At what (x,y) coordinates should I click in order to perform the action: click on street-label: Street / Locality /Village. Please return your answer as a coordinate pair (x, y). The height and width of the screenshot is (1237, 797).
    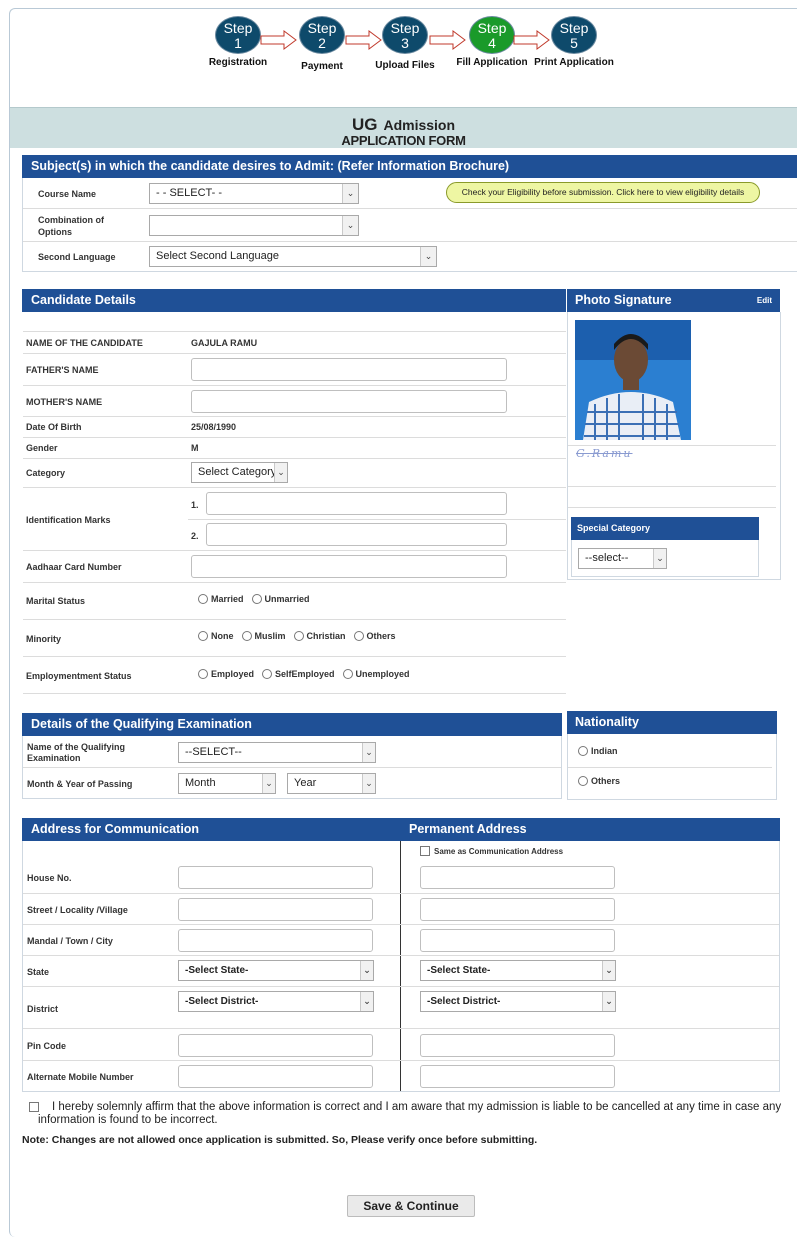
    Looking at the image, I should click on (77, 910).